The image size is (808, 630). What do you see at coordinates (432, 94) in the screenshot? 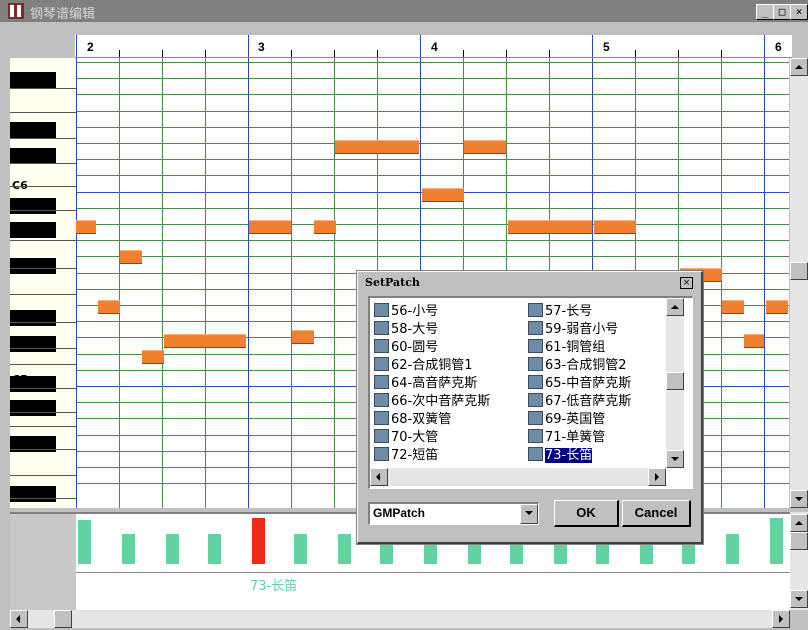
I see `grid-row-line` at bounding box center [432, 94].